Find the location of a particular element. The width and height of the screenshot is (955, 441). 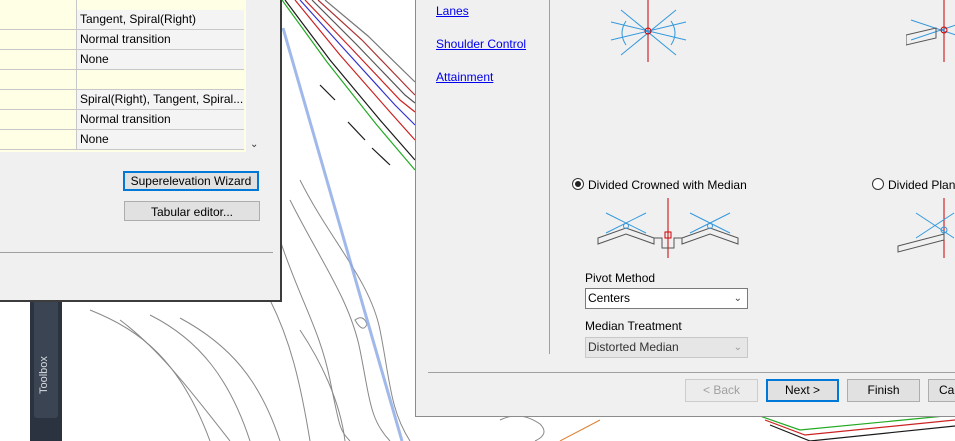

pivot-method-select: Centers ⌄ is located at coordinates (666, 298).